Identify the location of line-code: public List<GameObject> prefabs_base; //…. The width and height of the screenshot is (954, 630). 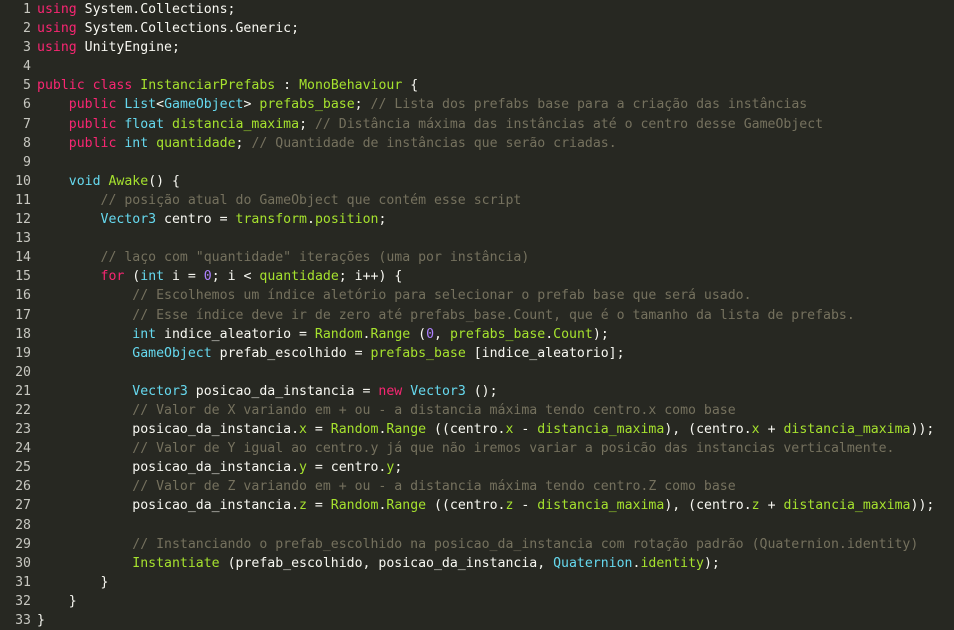
(495, 104).